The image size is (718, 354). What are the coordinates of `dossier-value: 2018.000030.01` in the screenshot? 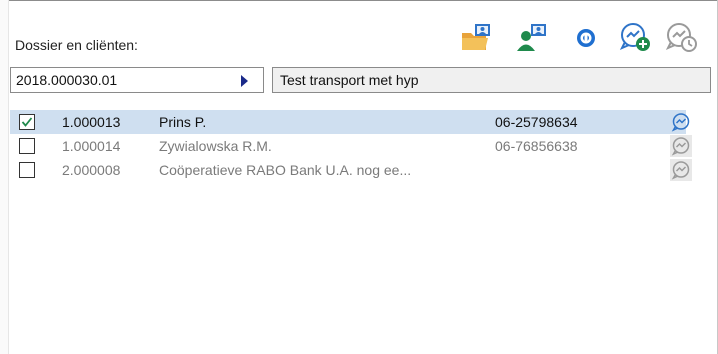 It's located at (67, 80).